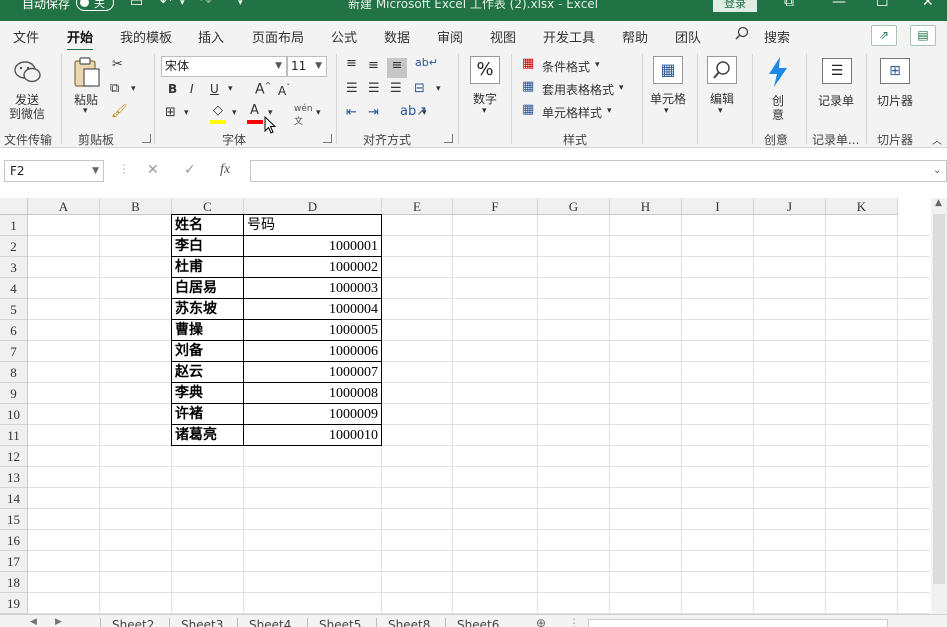  Describe the element at coordinates (312, 309) in the screenshot. I see `cell-d5: 1000004` at that location.